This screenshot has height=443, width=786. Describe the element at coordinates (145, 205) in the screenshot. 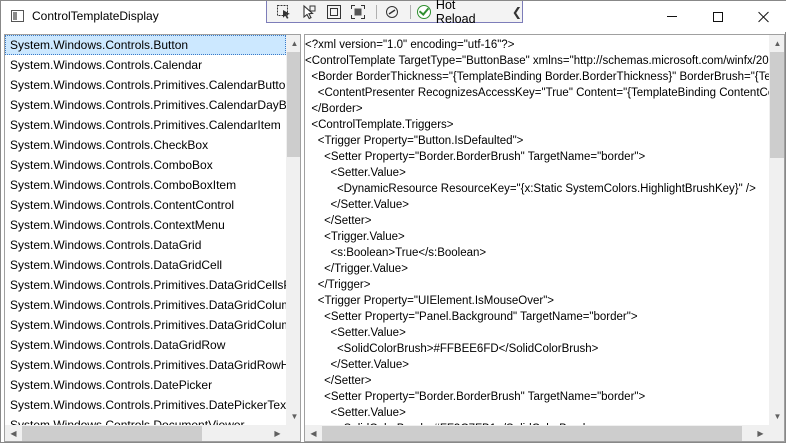

I see `list-item: System.Windows.Controls.ContentControl` at that location.